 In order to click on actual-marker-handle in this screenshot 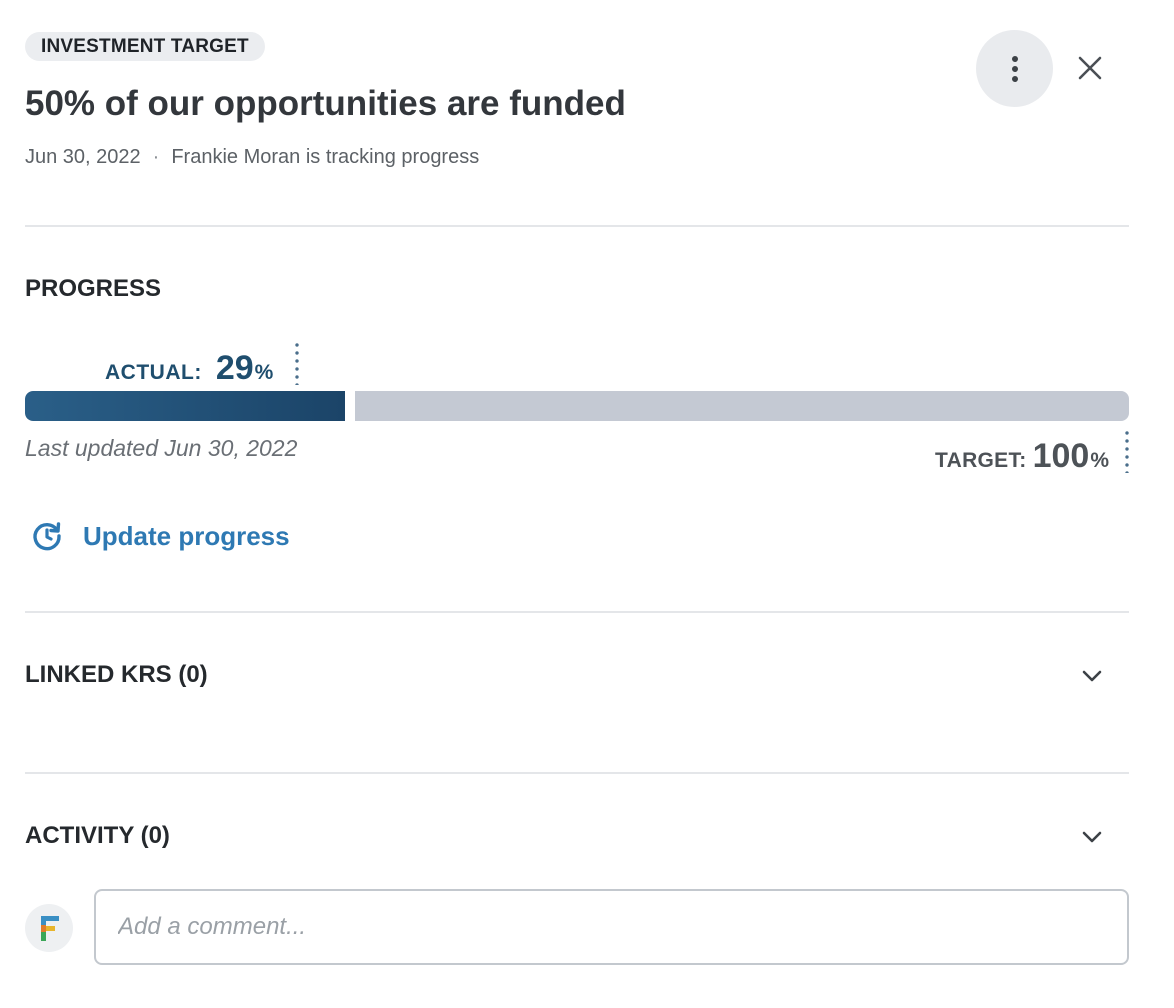, I will do `click(297, 363)`.